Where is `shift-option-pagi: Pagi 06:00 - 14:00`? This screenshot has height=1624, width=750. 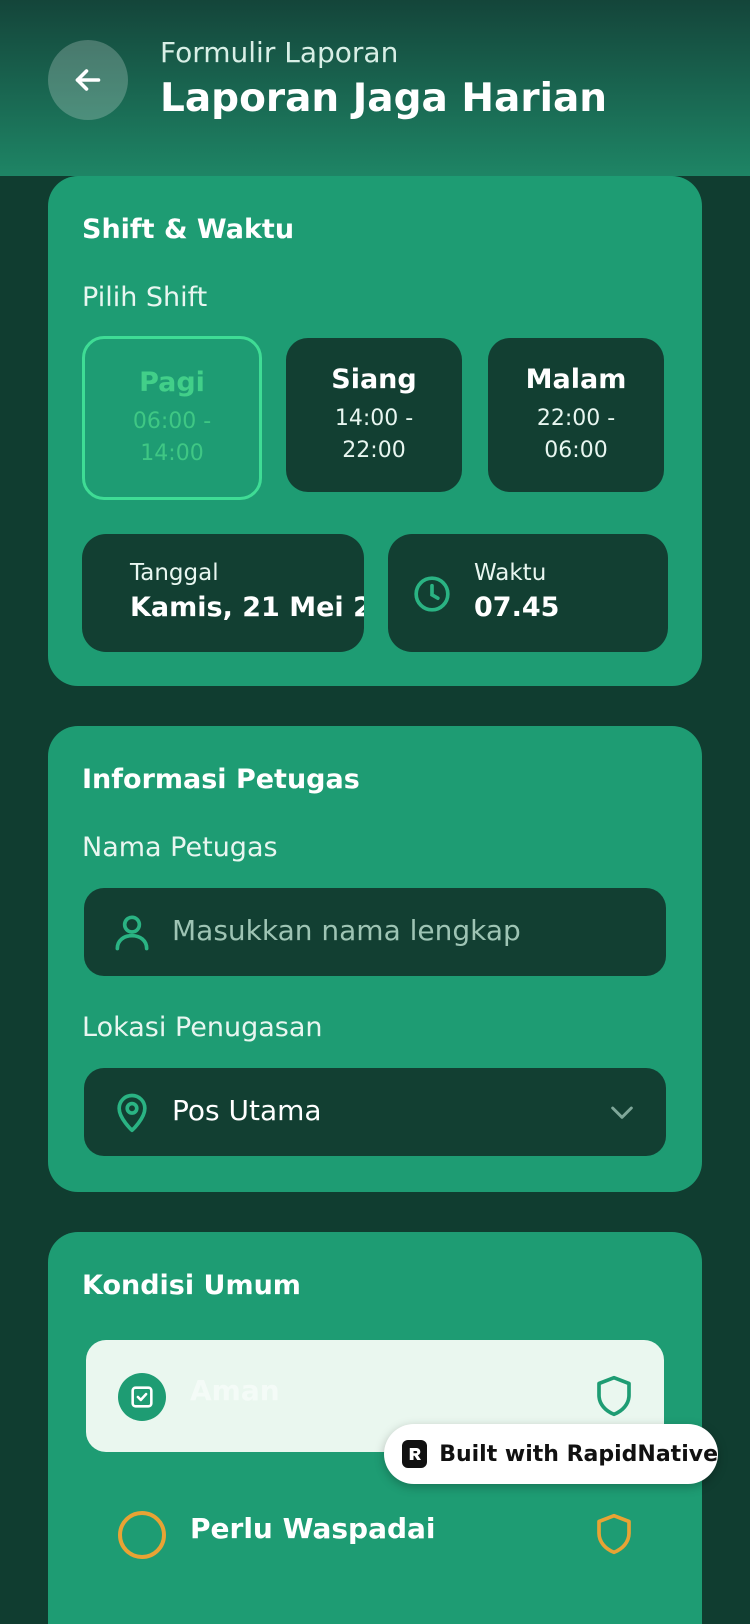 shift-option-pagi: Pagi 06:00 - 14:00 is located at coordinates (172, 418).